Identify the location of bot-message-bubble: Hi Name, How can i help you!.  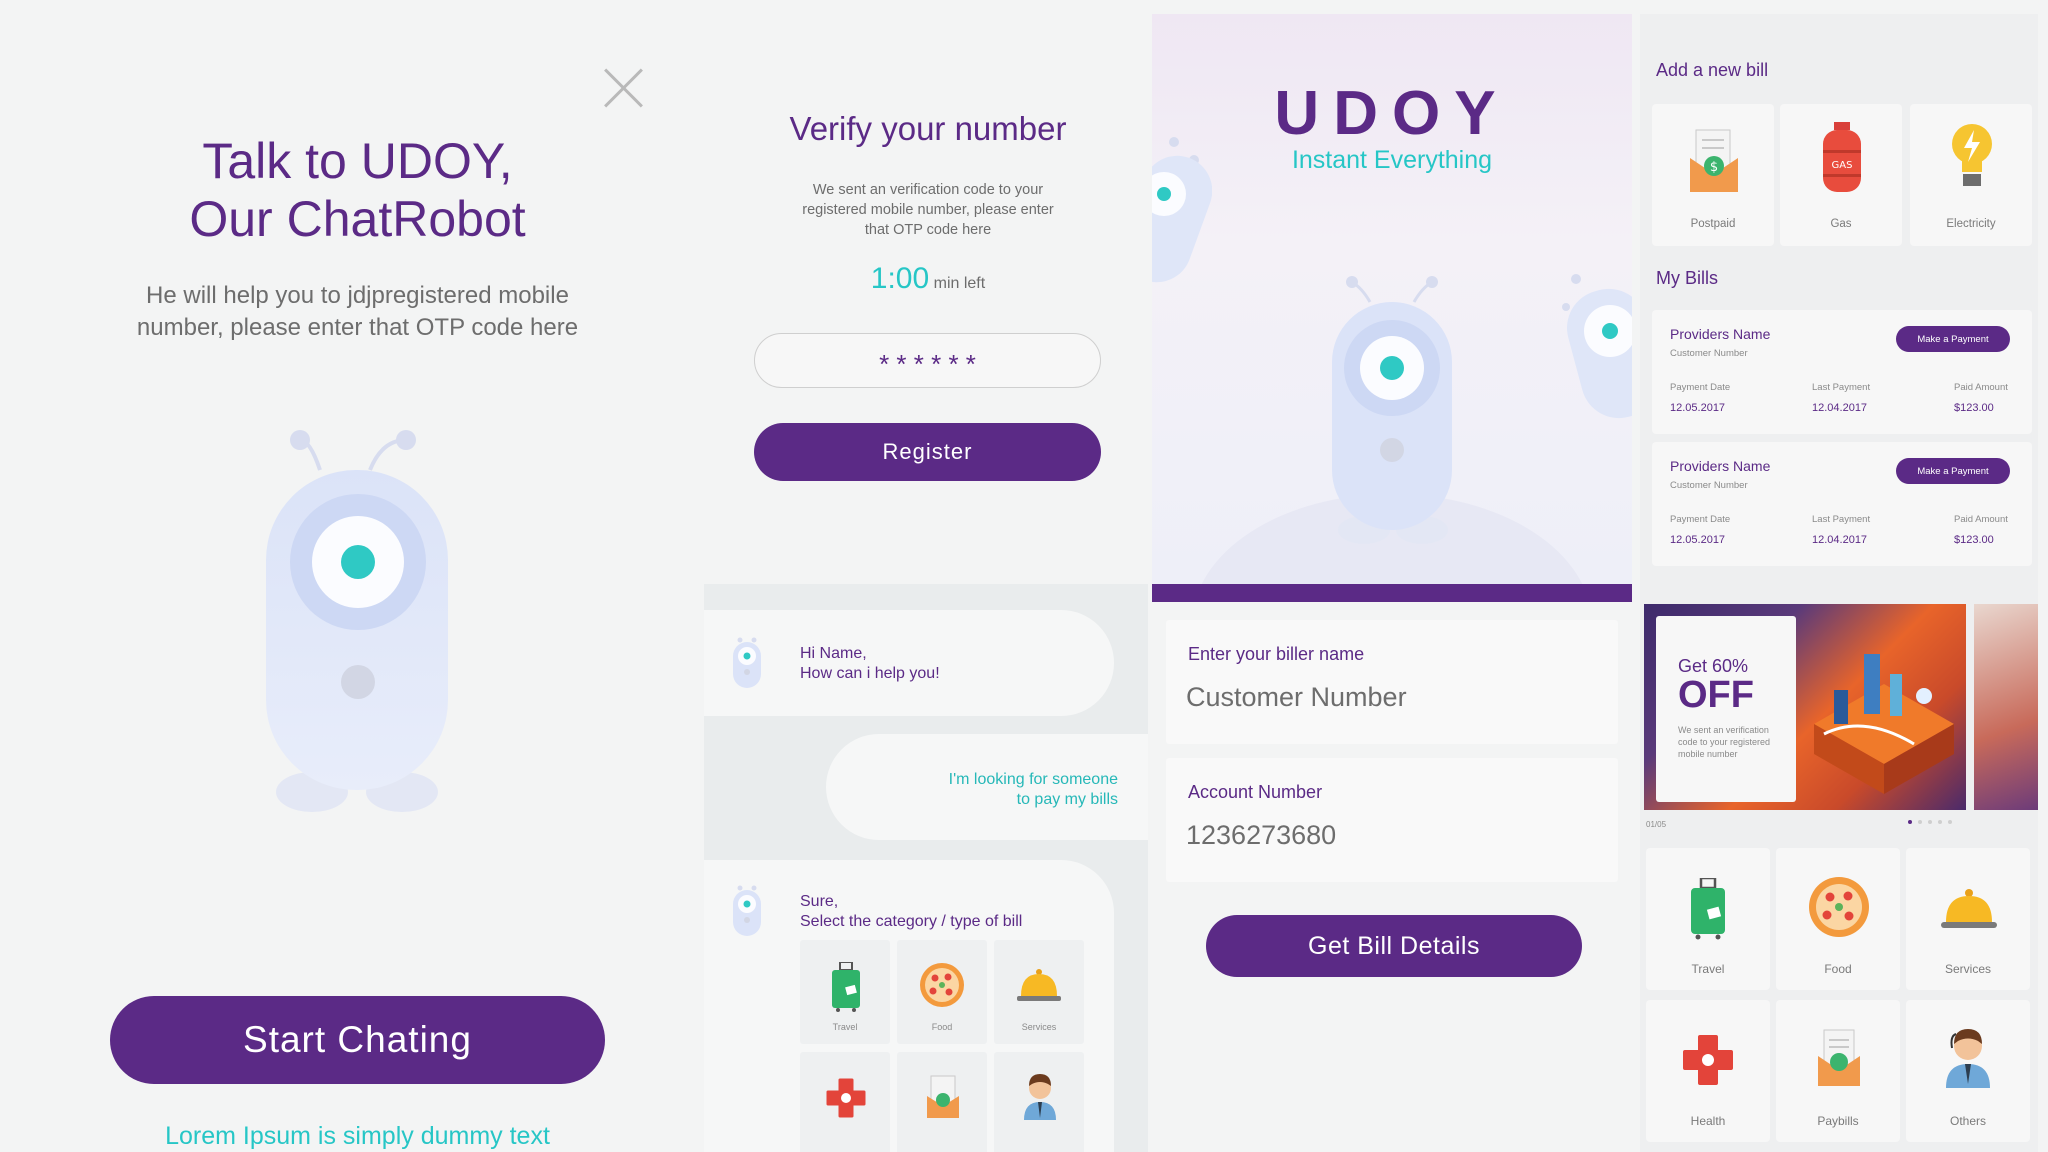
(909, 663).